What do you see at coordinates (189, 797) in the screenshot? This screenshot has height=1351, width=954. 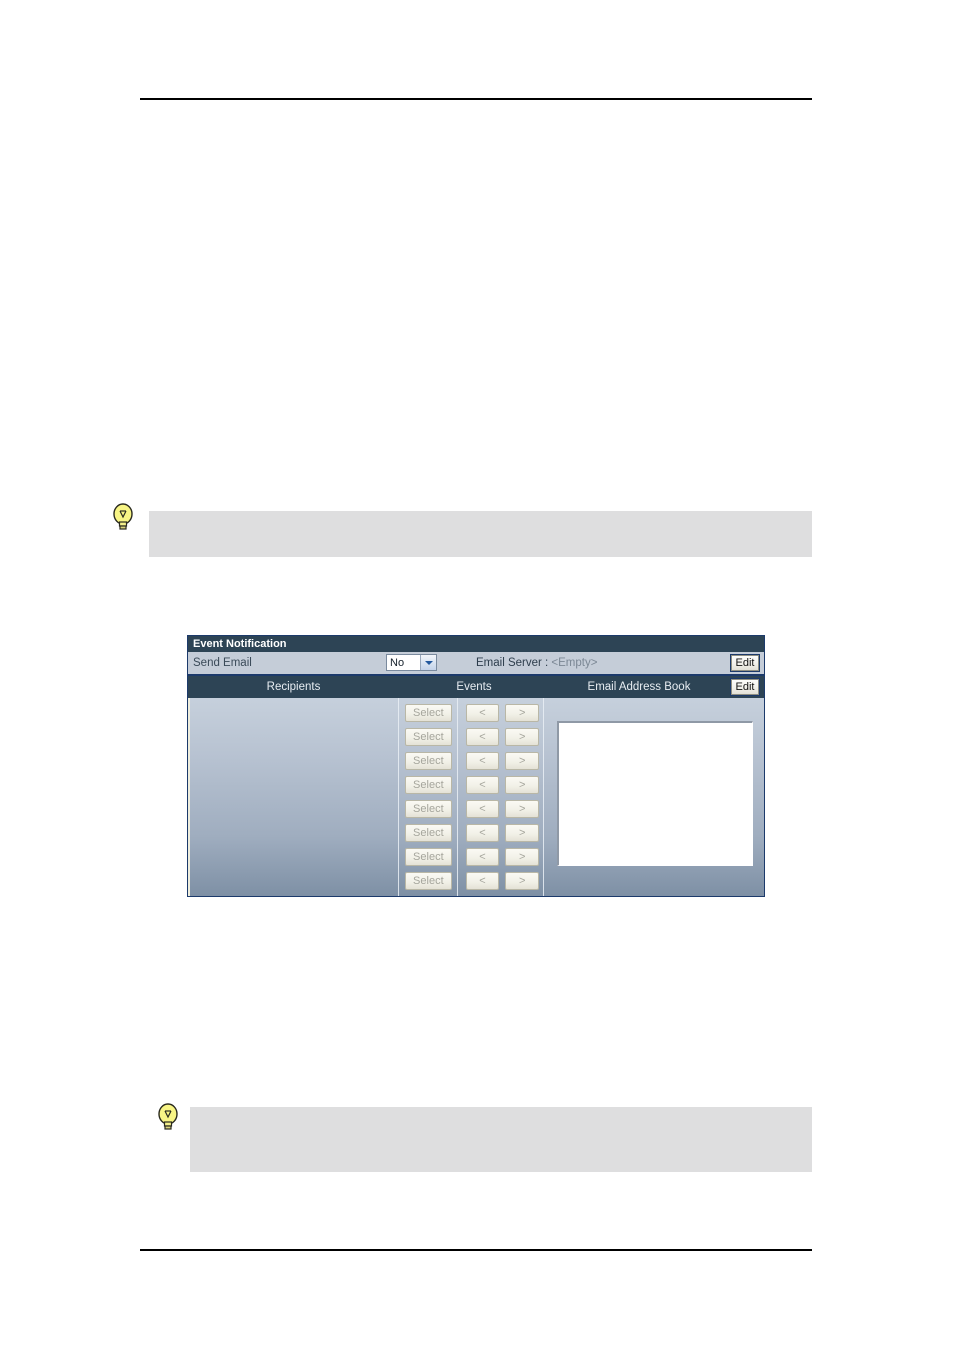 I see `body-left-accent` at bounding box center [189, 797].